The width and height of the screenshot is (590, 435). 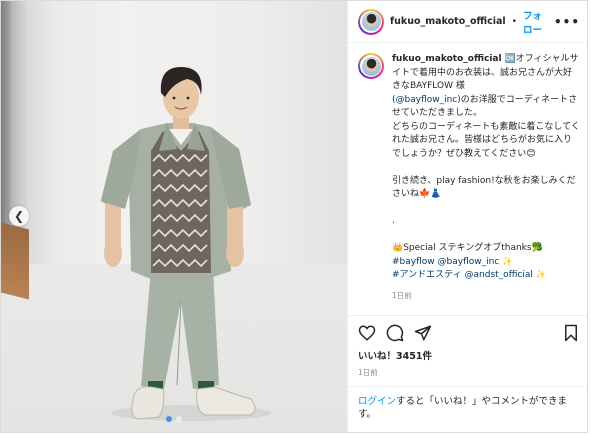 What do you see at coordinates (174, 419) in the screenshot?
I see `carousel-dots` at bounding box center [174, 419].